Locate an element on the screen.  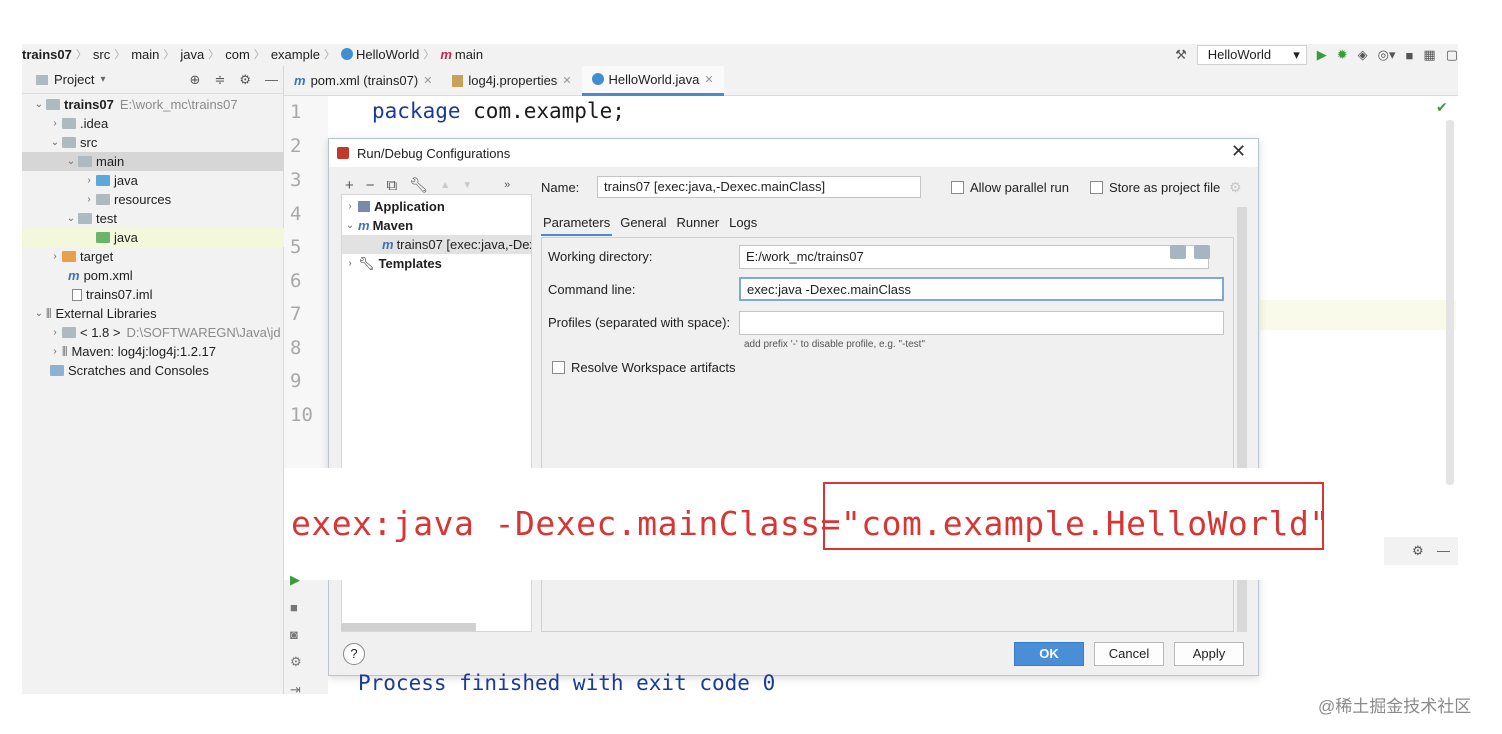
help-button: ? is located at coordinates (354, 654).